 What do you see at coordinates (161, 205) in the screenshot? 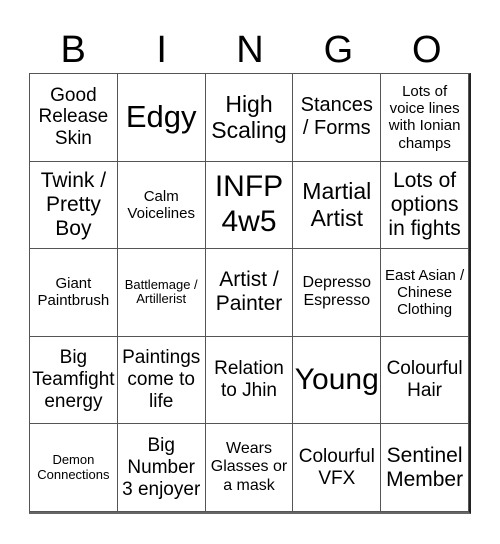
I see `bingo-cell: Calm Voicelines` at bounding box center [161, 205].